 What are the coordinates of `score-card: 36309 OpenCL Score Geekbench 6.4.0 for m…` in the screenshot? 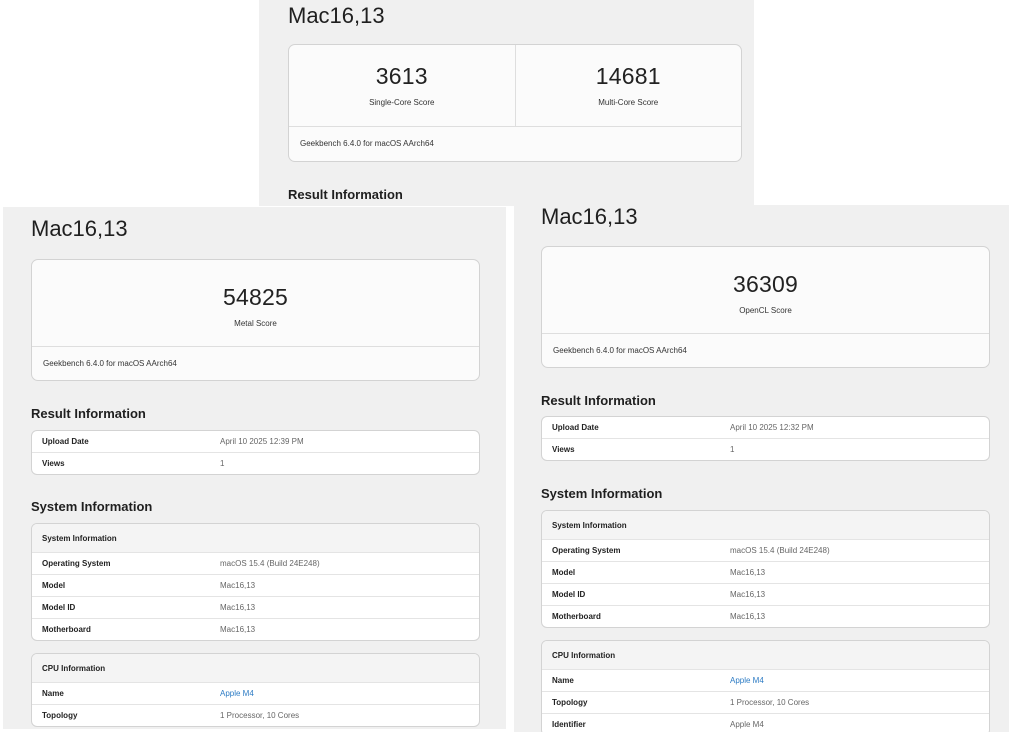 It's located at (765, 307).